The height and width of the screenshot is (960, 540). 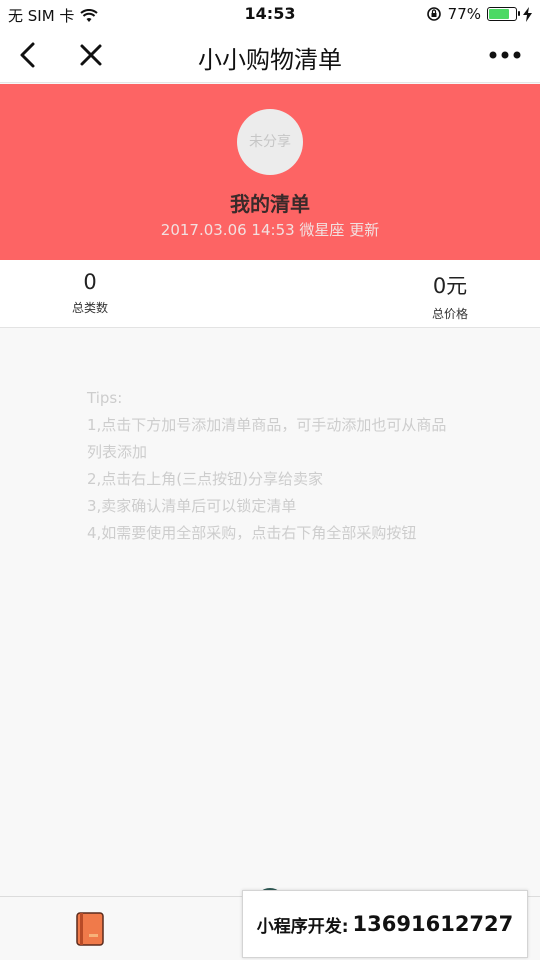 I want to click on tip-item: 3,卖家确认清单后可以锁定清单, so click(x=192, y=506).